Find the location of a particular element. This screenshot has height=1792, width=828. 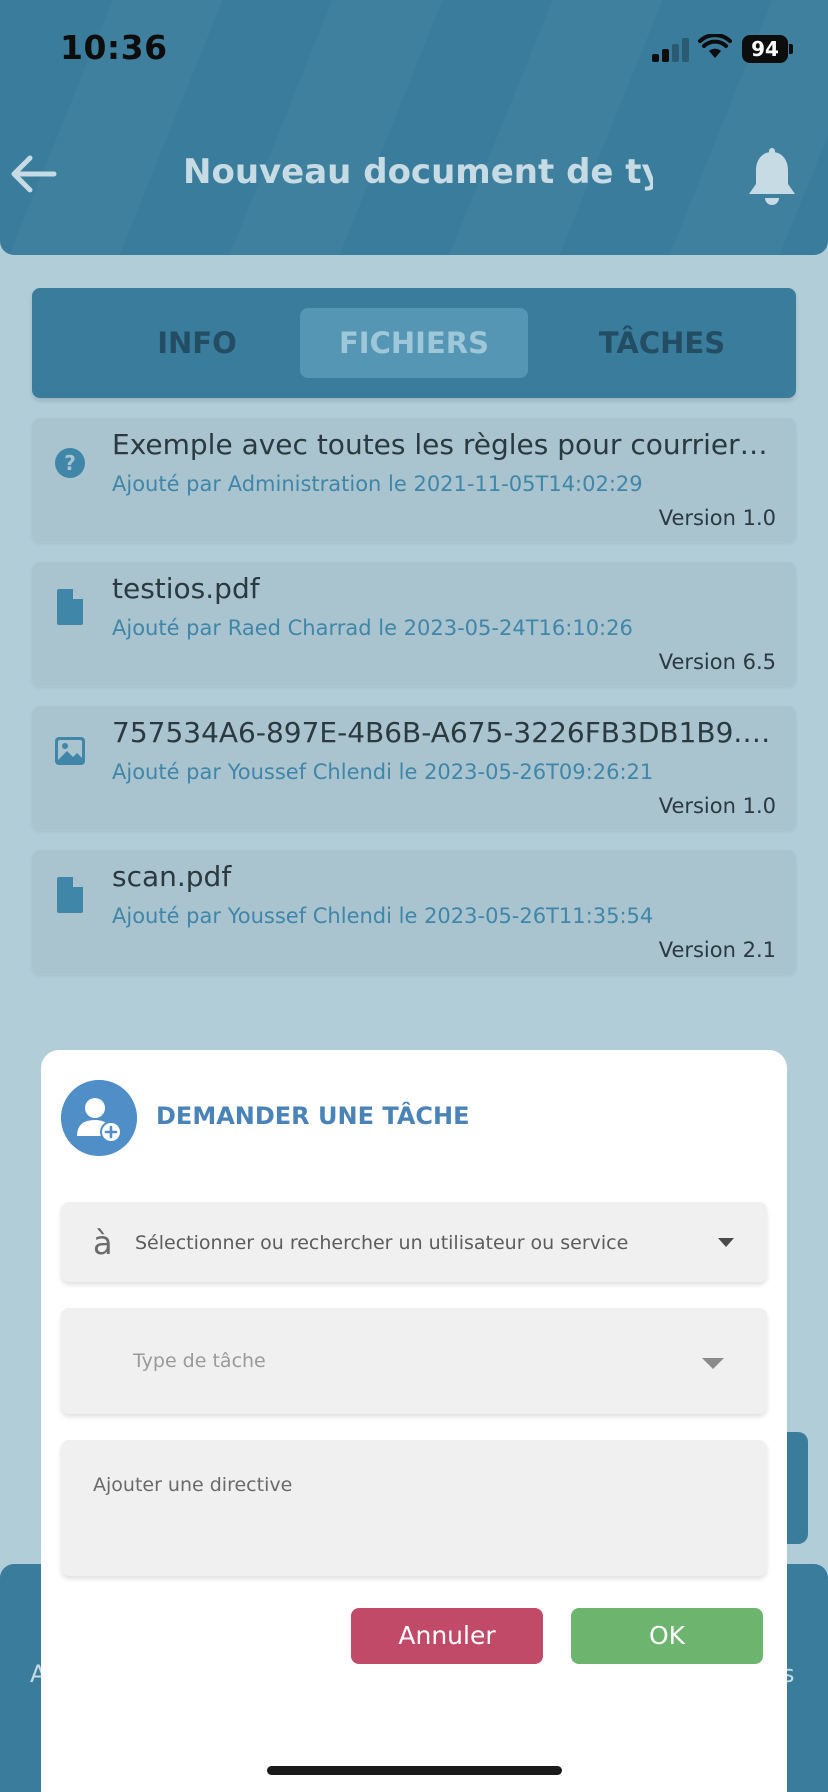

wifi-icon is located at coordinates (715, 46).